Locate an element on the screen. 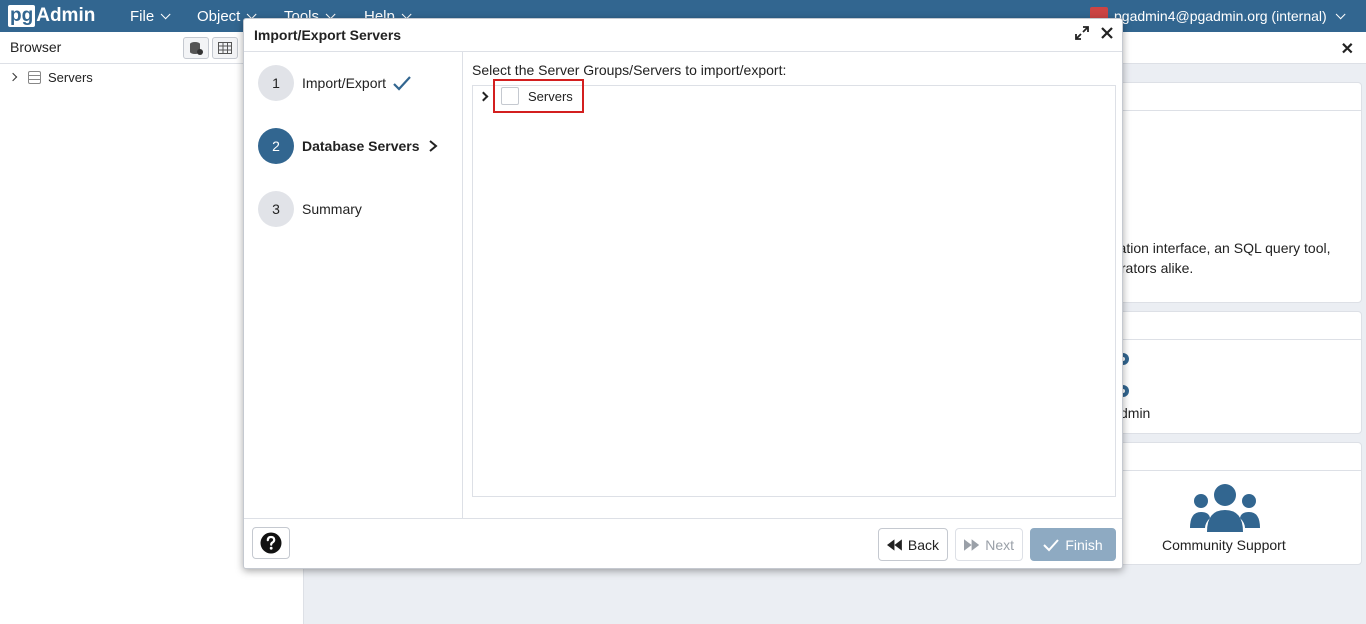 This screenshot has height=624, width=1366. logo-pg: pg is located at coordinates (22, 16).